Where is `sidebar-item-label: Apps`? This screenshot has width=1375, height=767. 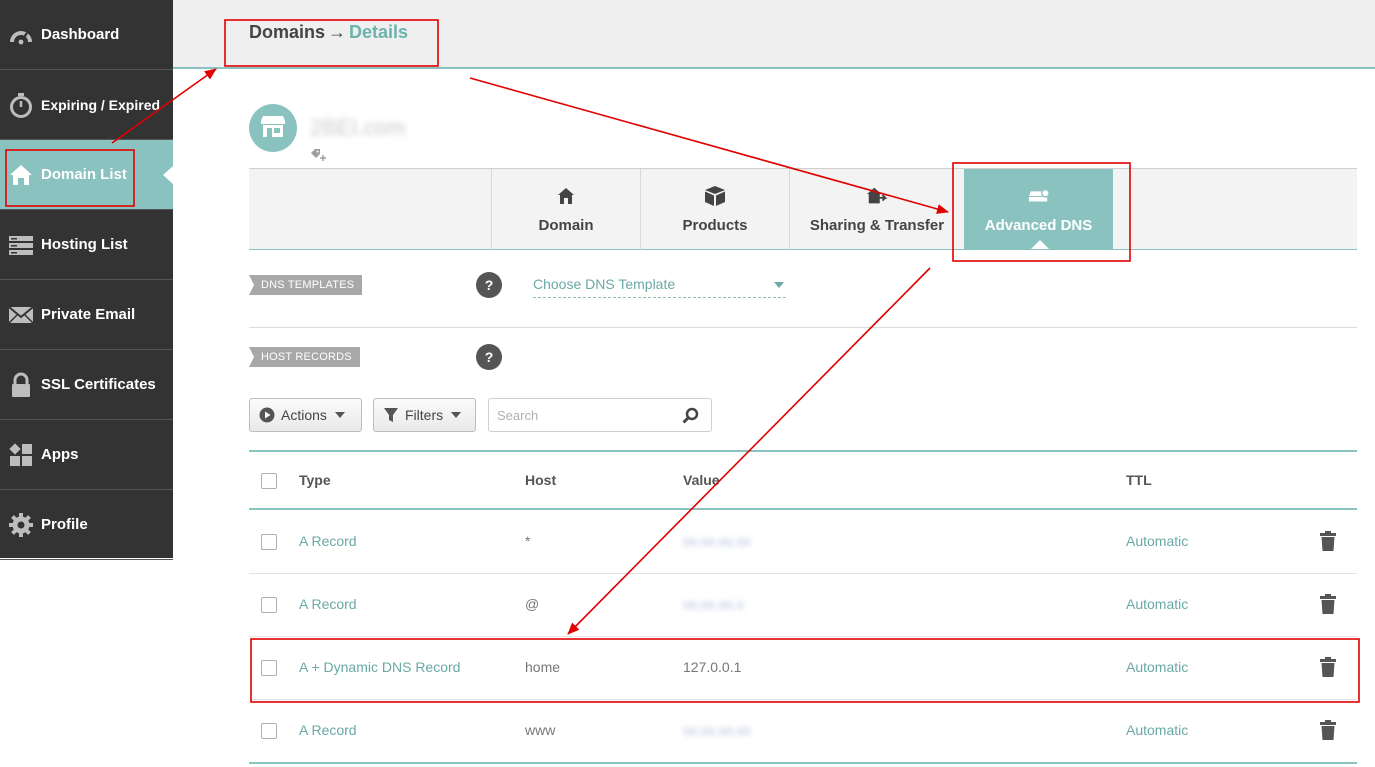
sidebar-item-label: Apps is located at coordinates (60, 454).